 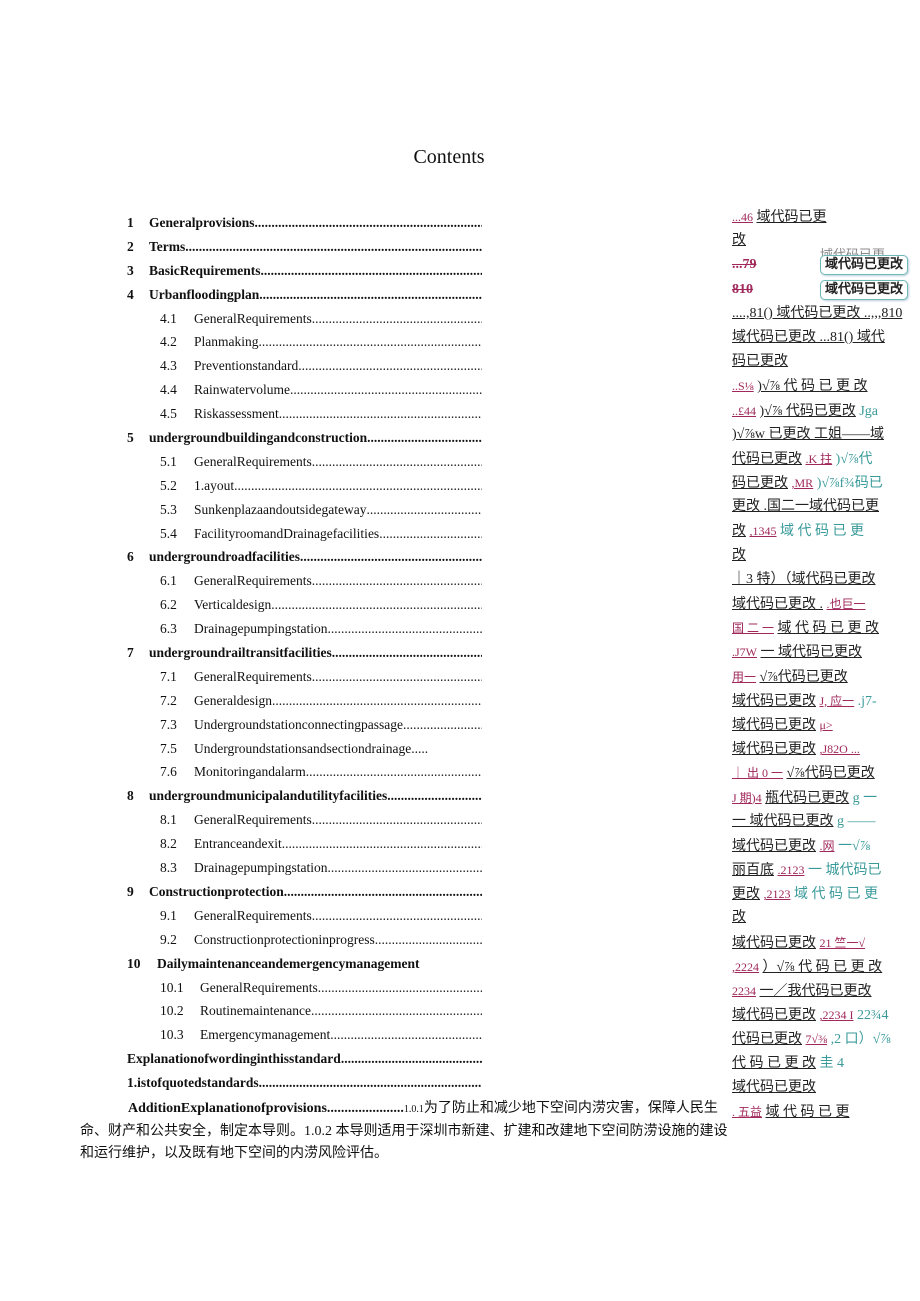 What do you see at coordinates (822, 967) in the screenshot?
I see `field-code-changed-text: ）√⅞ 代 码 已 更 改` at bounding box center [822, 967].